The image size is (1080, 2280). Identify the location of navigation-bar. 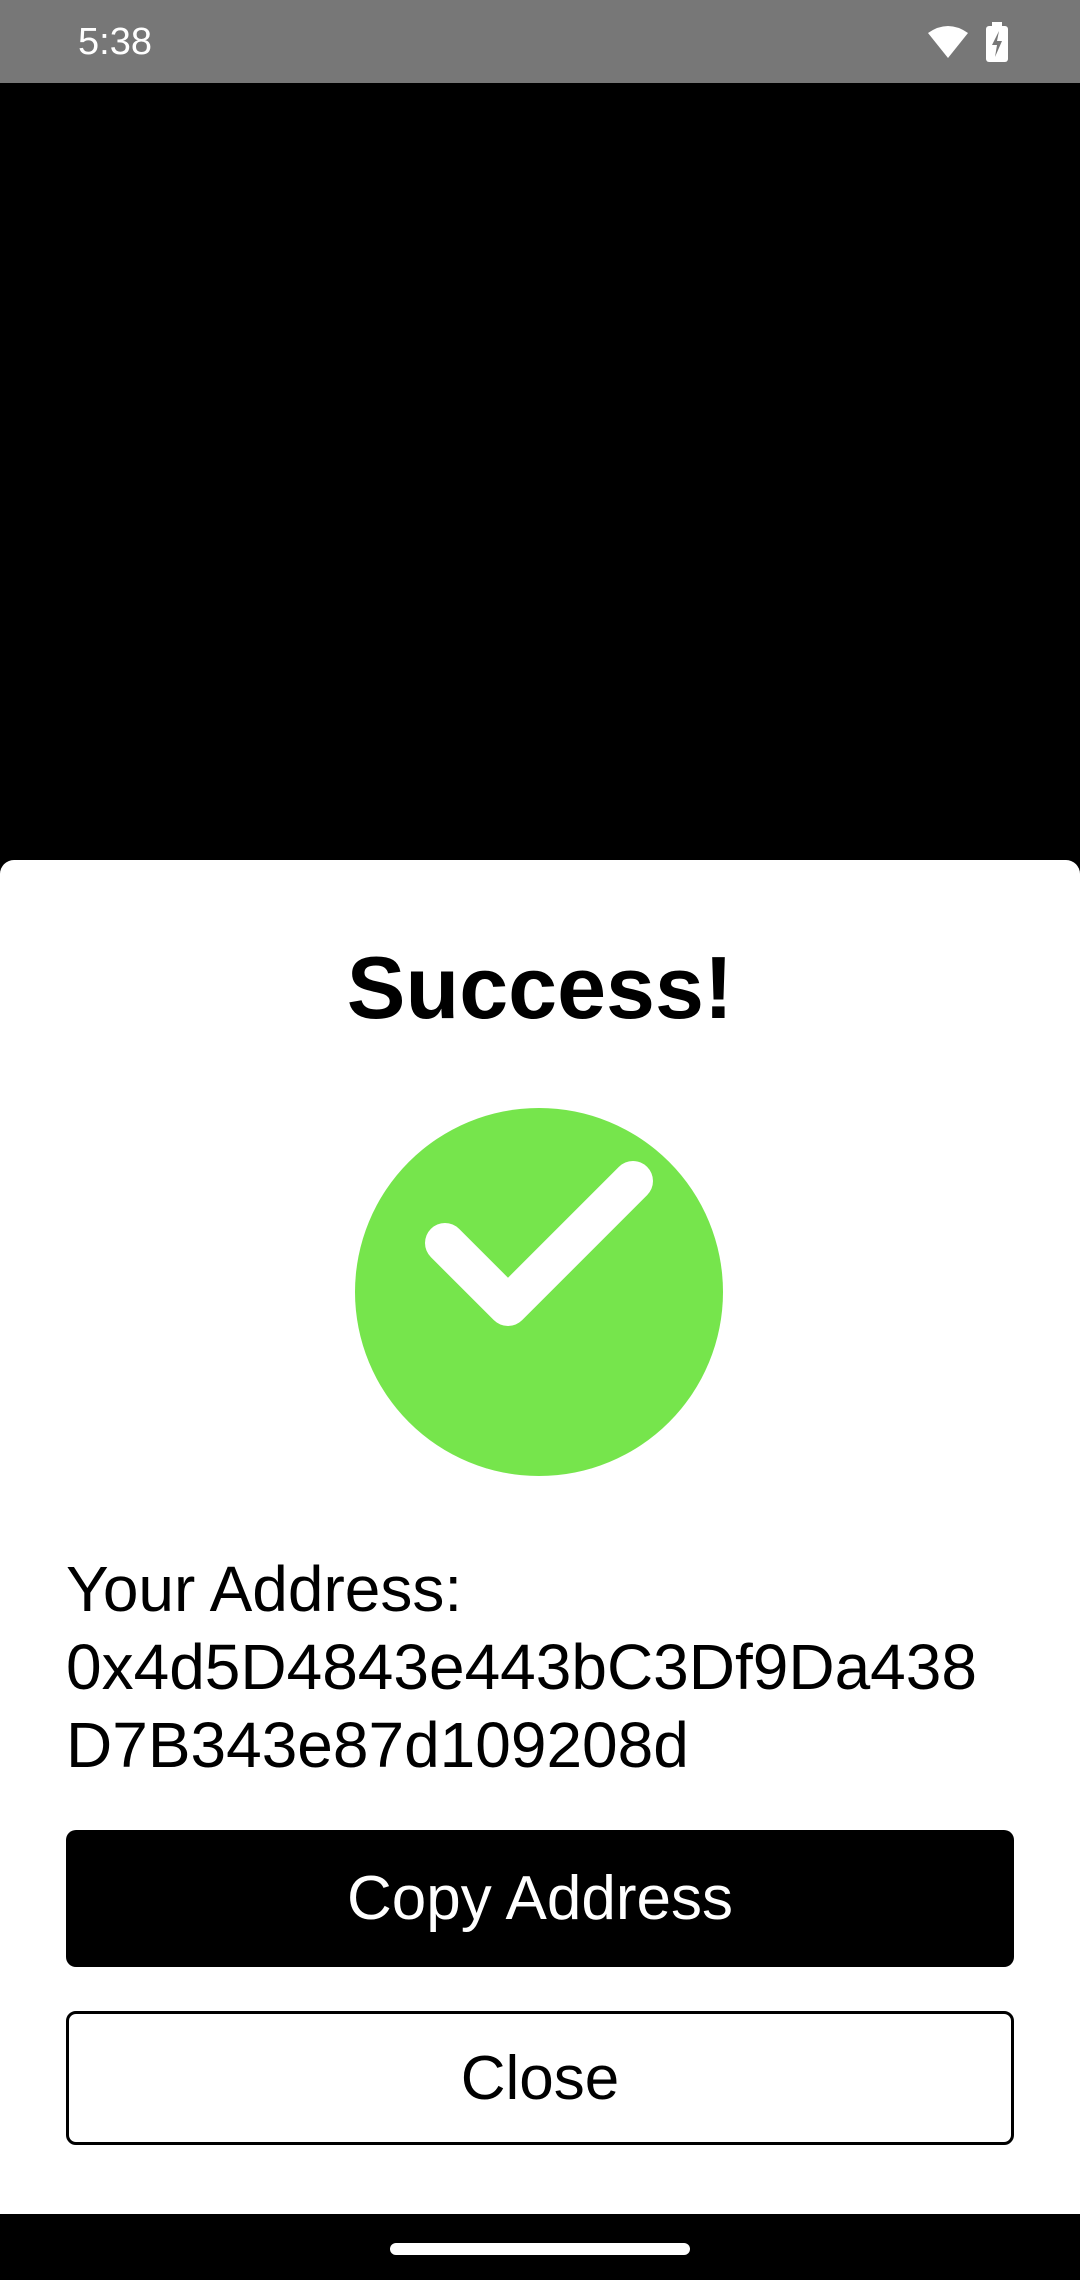
(540, 2247).